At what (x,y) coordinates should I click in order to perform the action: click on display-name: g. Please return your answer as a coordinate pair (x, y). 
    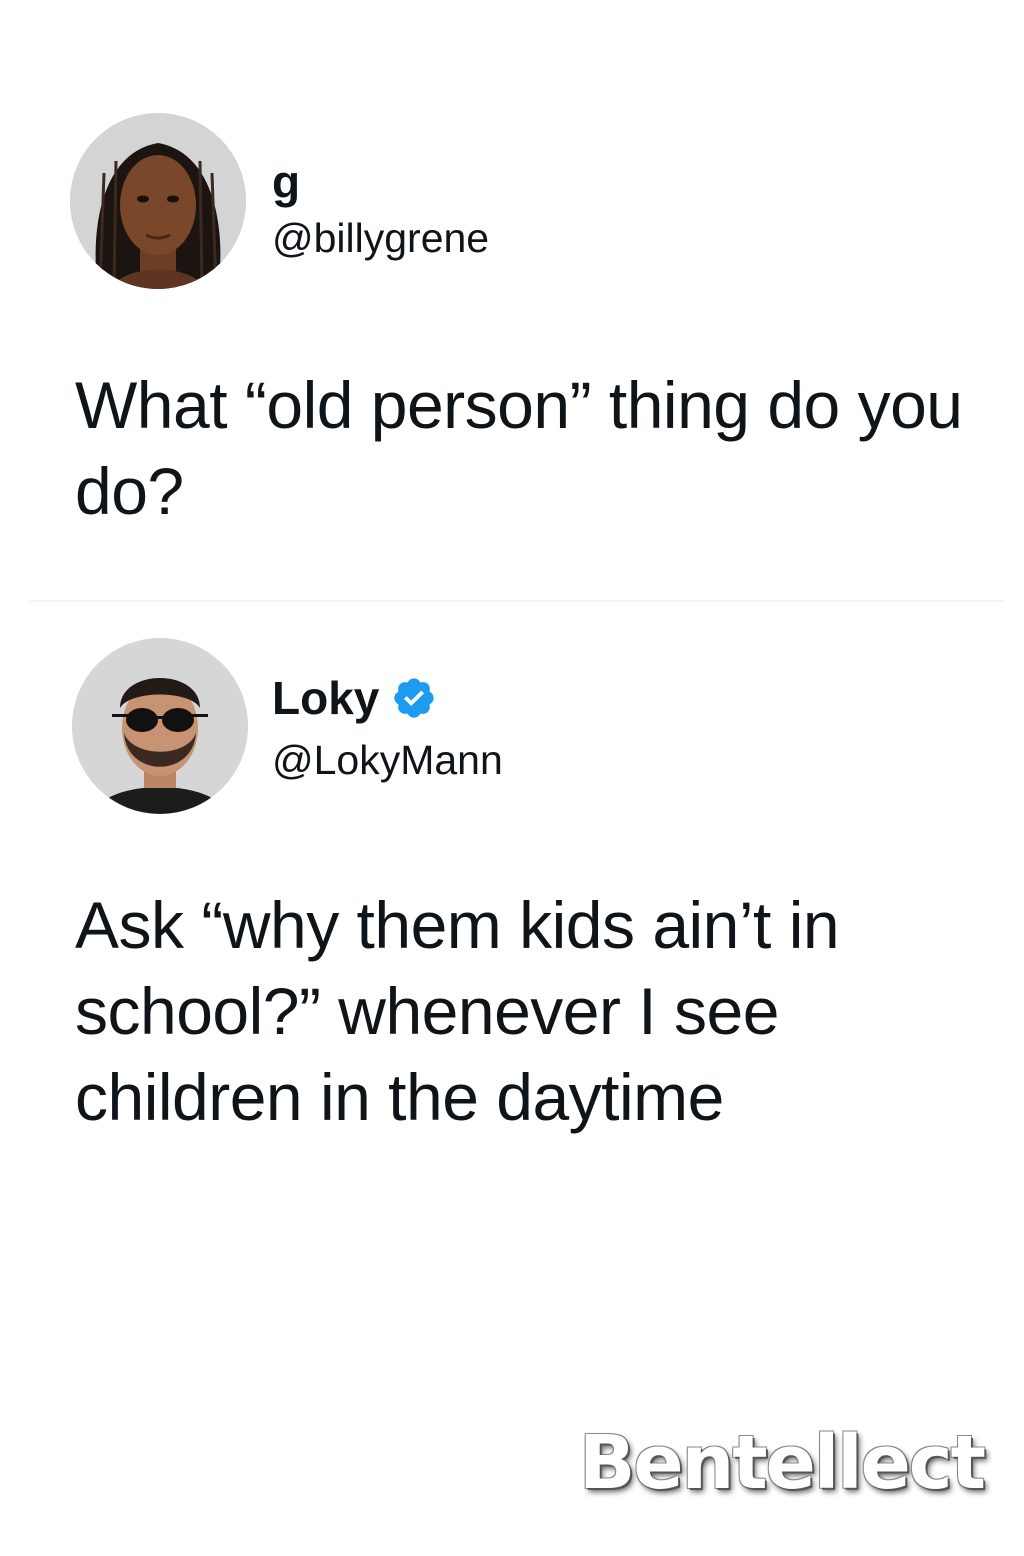
    Looking at the image, I should click on (286, 182).